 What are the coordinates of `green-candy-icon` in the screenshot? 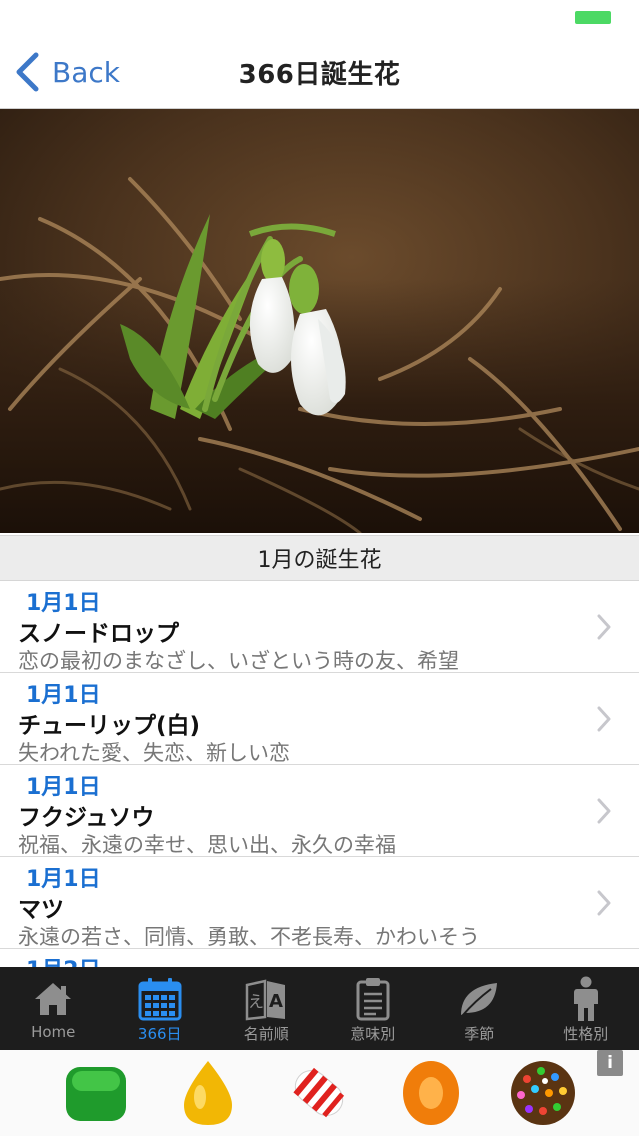 It's located at (95, 1094).